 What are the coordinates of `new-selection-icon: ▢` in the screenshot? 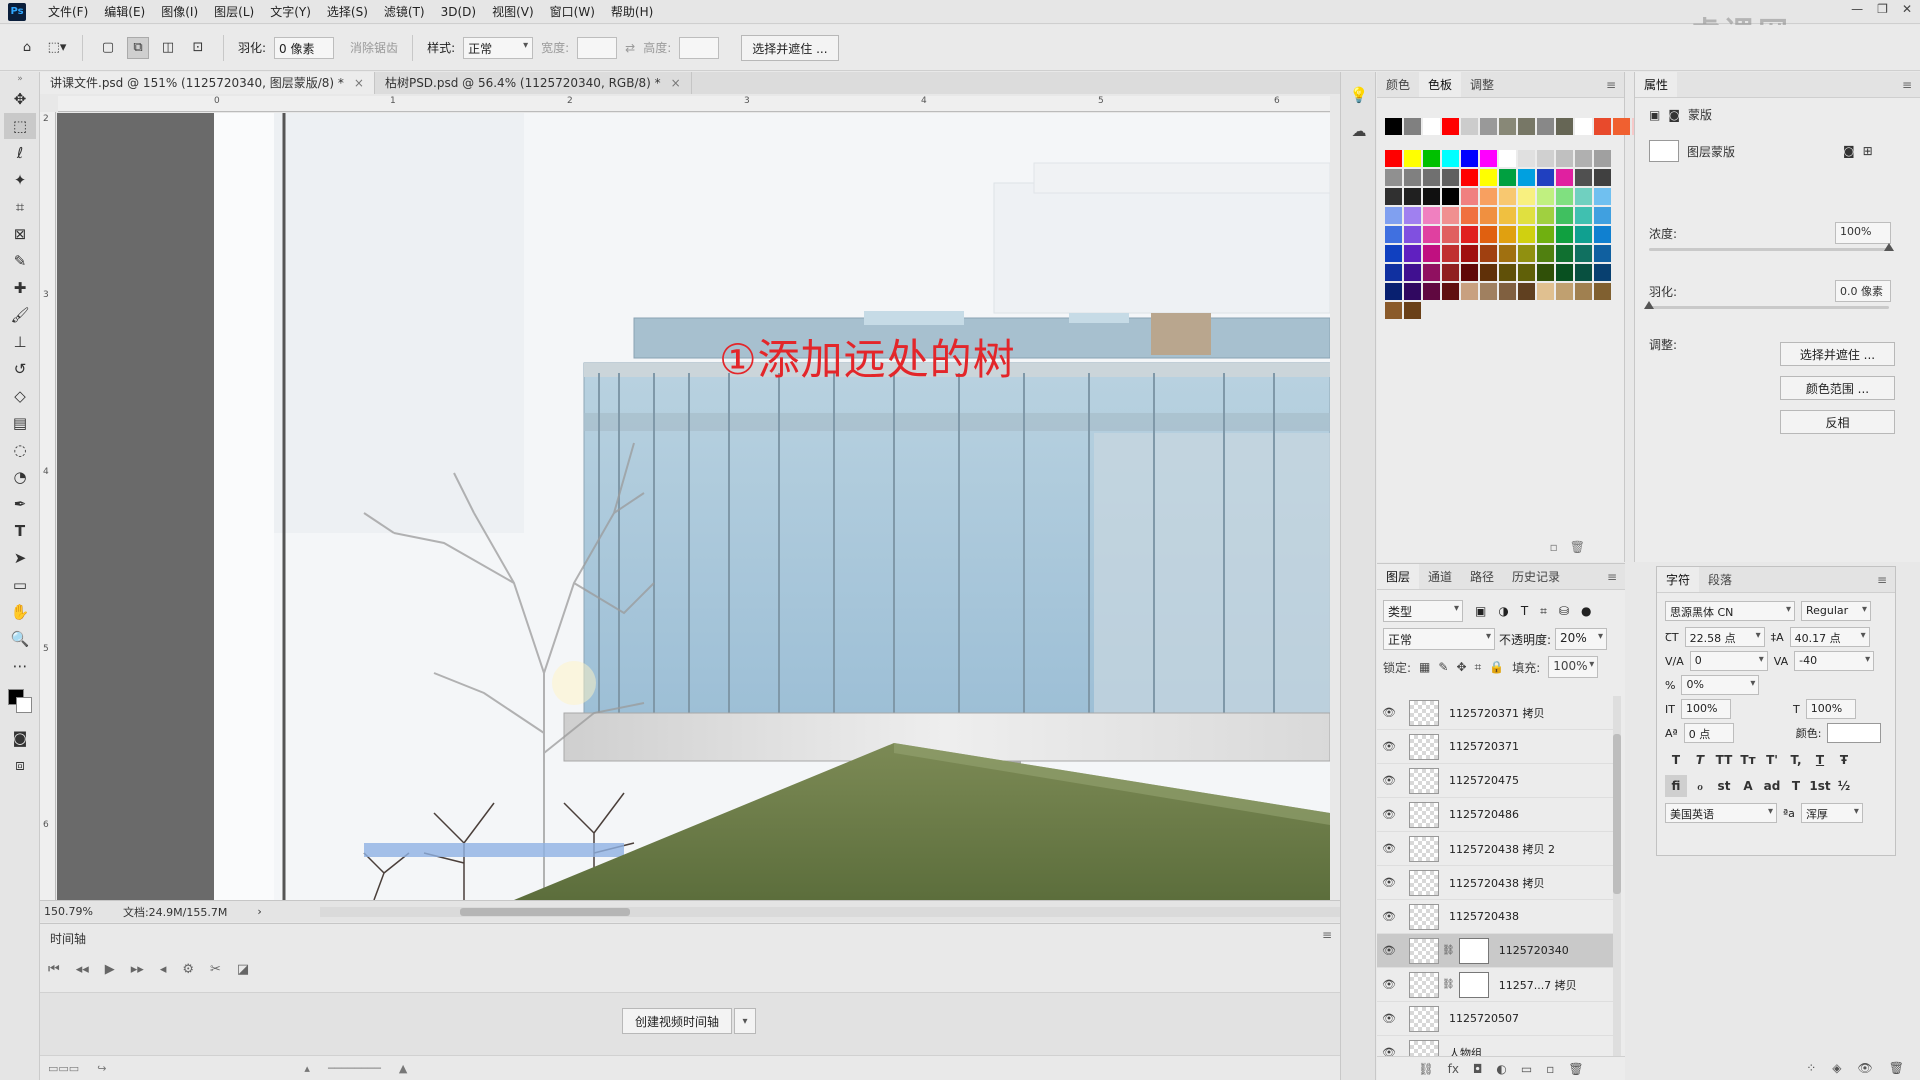 It's located at (108, 48).